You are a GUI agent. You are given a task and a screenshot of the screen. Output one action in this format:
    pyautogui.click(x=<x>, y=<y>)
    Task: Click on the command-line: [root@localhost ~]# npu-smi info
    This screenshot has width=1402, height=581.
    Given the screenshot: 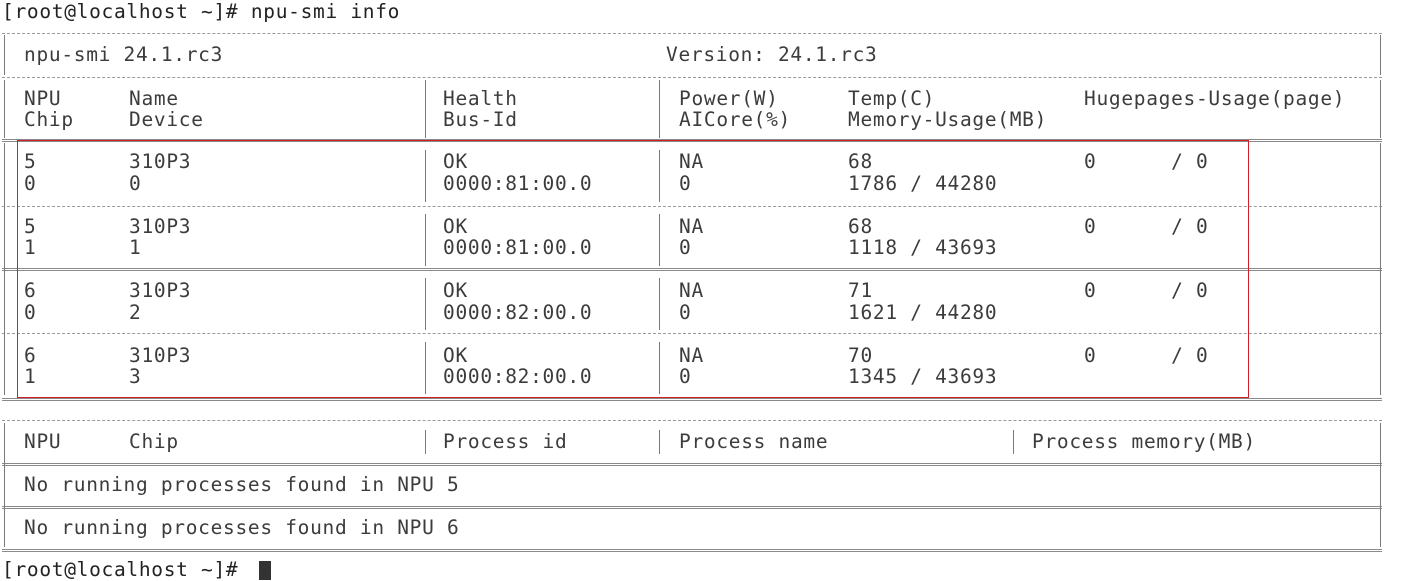 What is the action you would take?
    pyautogui.click(x=201, y=12)
    